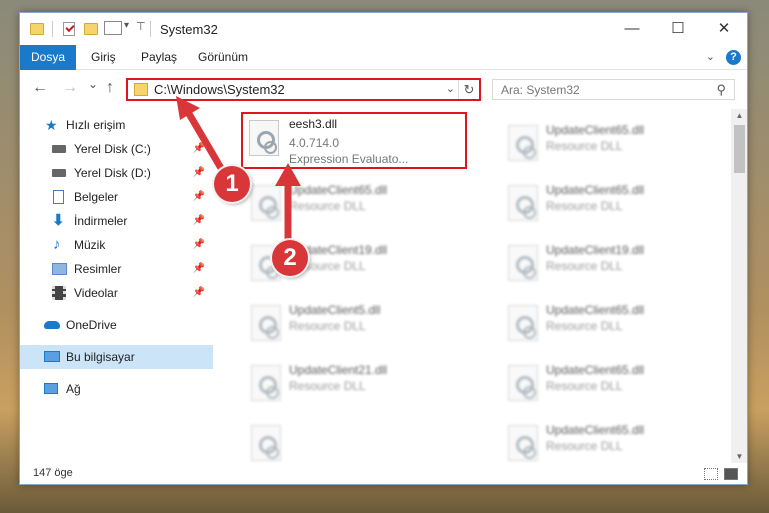 The width and height of the screenshot is (769, 513). Describe the element at coordinates (37, 29) in the screenshot. I see `folder-icon` at that location.